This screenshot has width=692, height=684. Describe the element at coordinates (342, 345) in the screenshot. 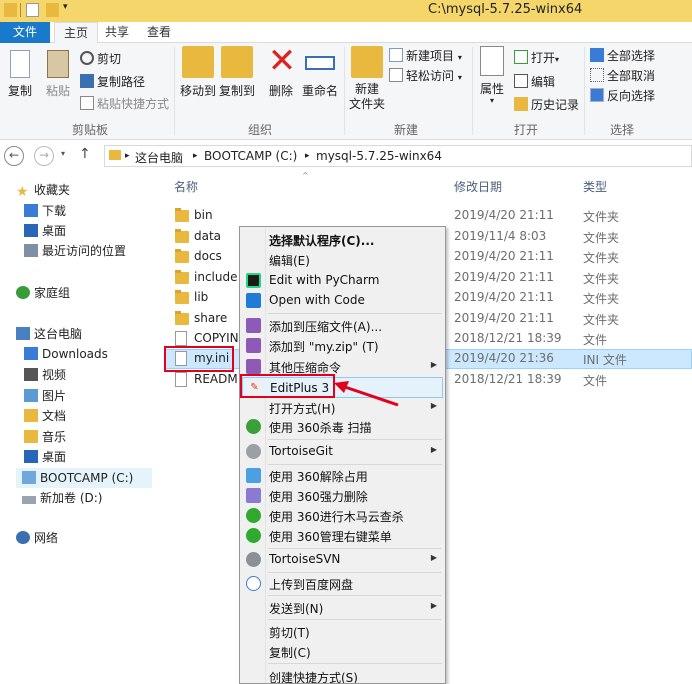

I see `menu-item-add-to-zip: 添加到 "my.zip" (T)` at that location.